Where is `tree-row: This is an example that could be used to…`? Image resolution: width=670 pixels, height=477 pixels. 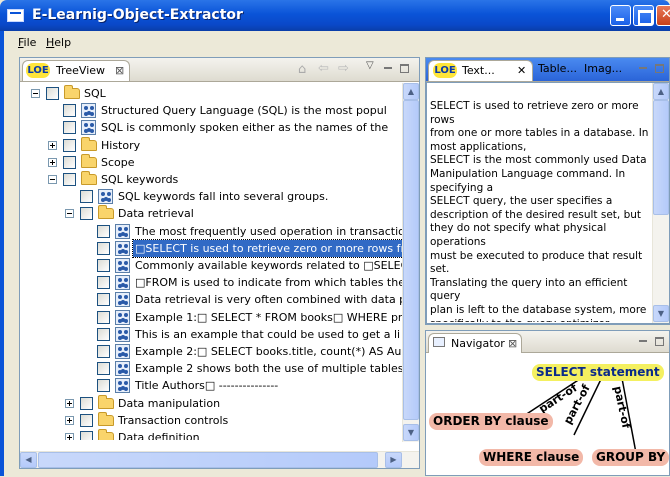 tree-row: This is an example that could be used to… is located at coordinates (211, 334).